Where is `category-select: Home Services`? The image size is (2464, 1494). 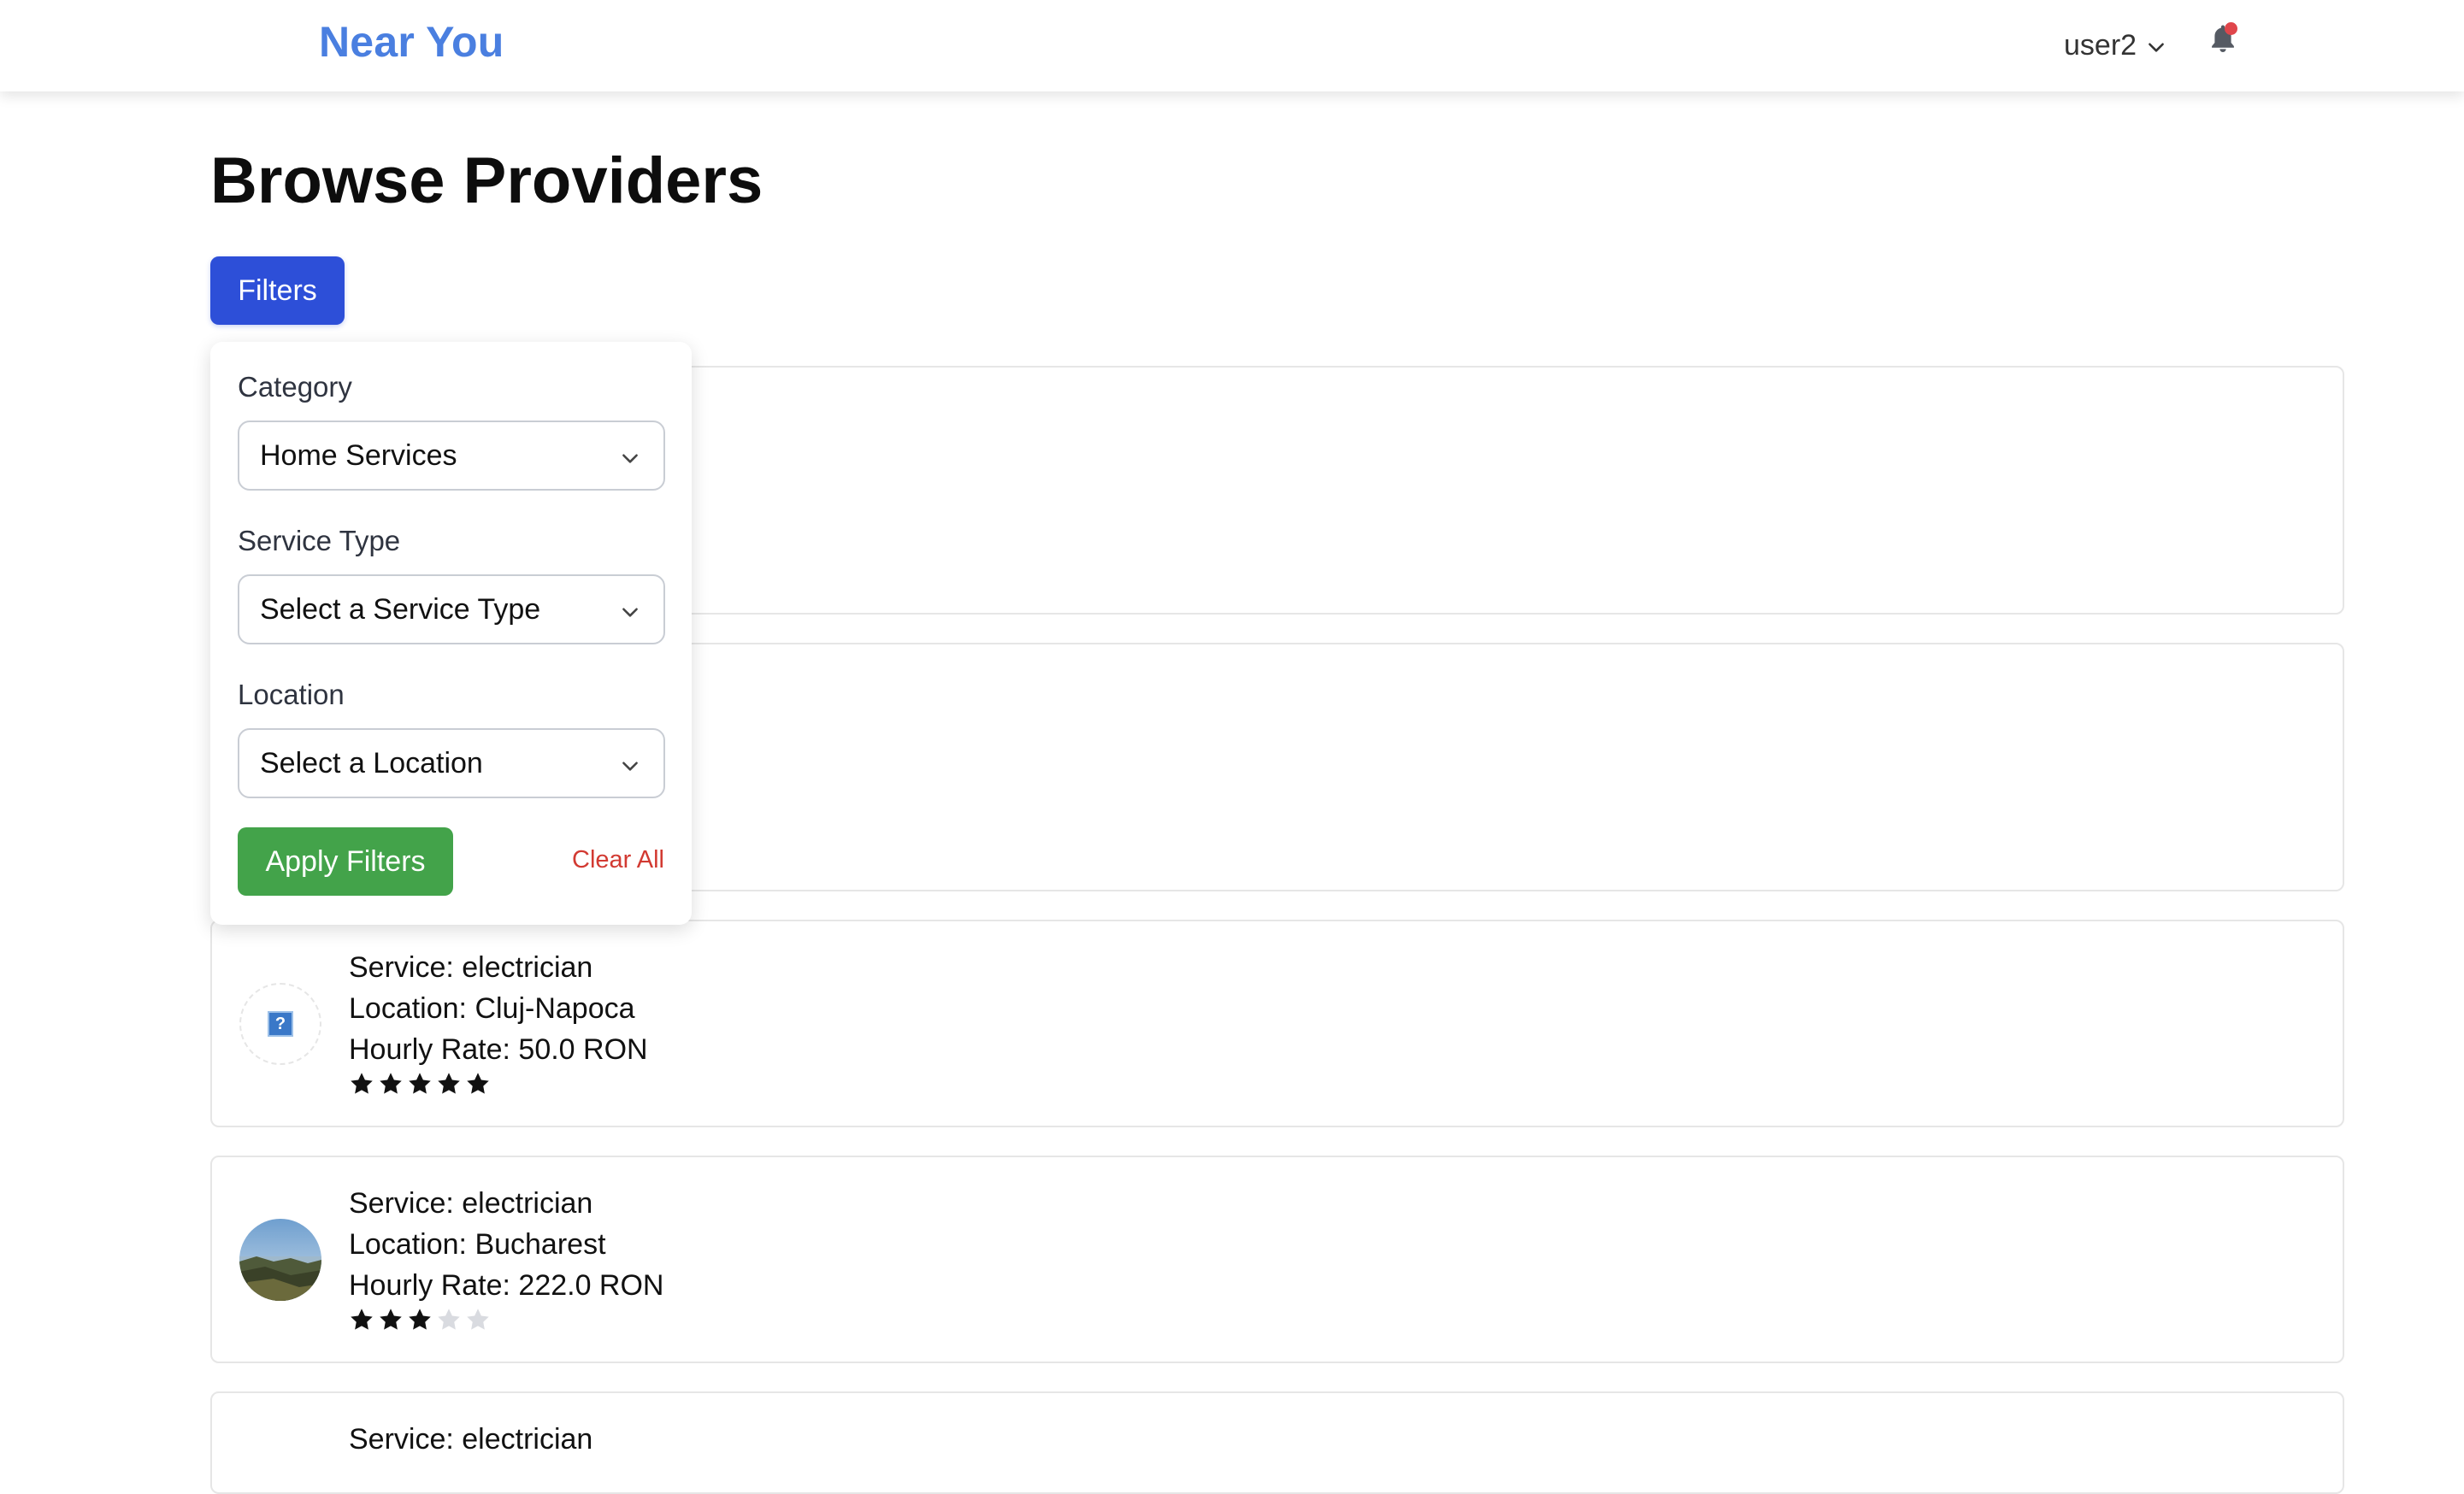 category-select: Home Services is located at coordinates (451, 456).